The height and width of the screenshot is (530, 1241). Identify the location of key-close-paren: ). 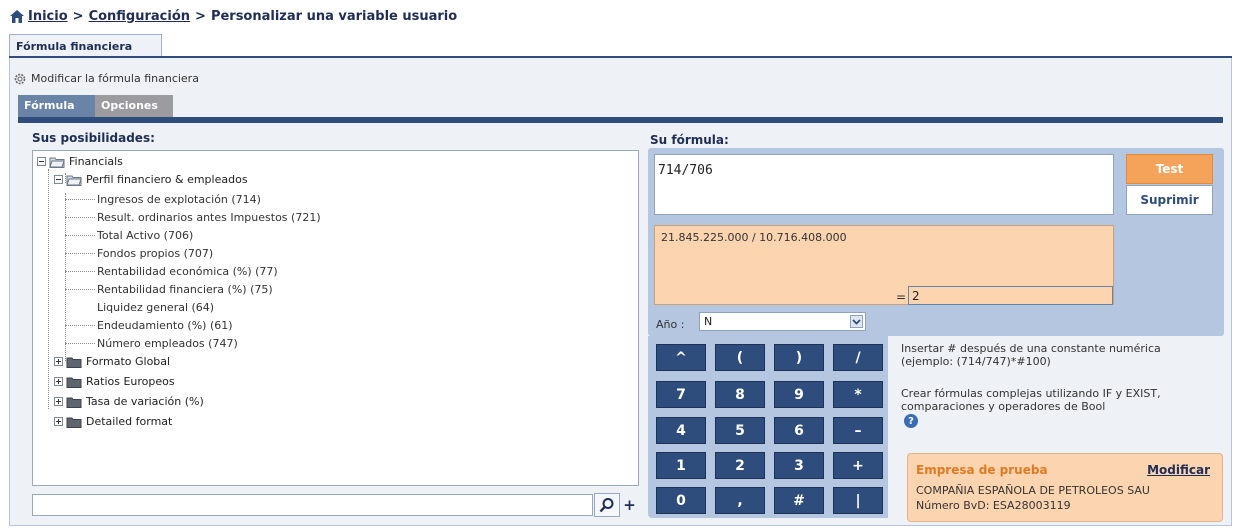
(799, 357).